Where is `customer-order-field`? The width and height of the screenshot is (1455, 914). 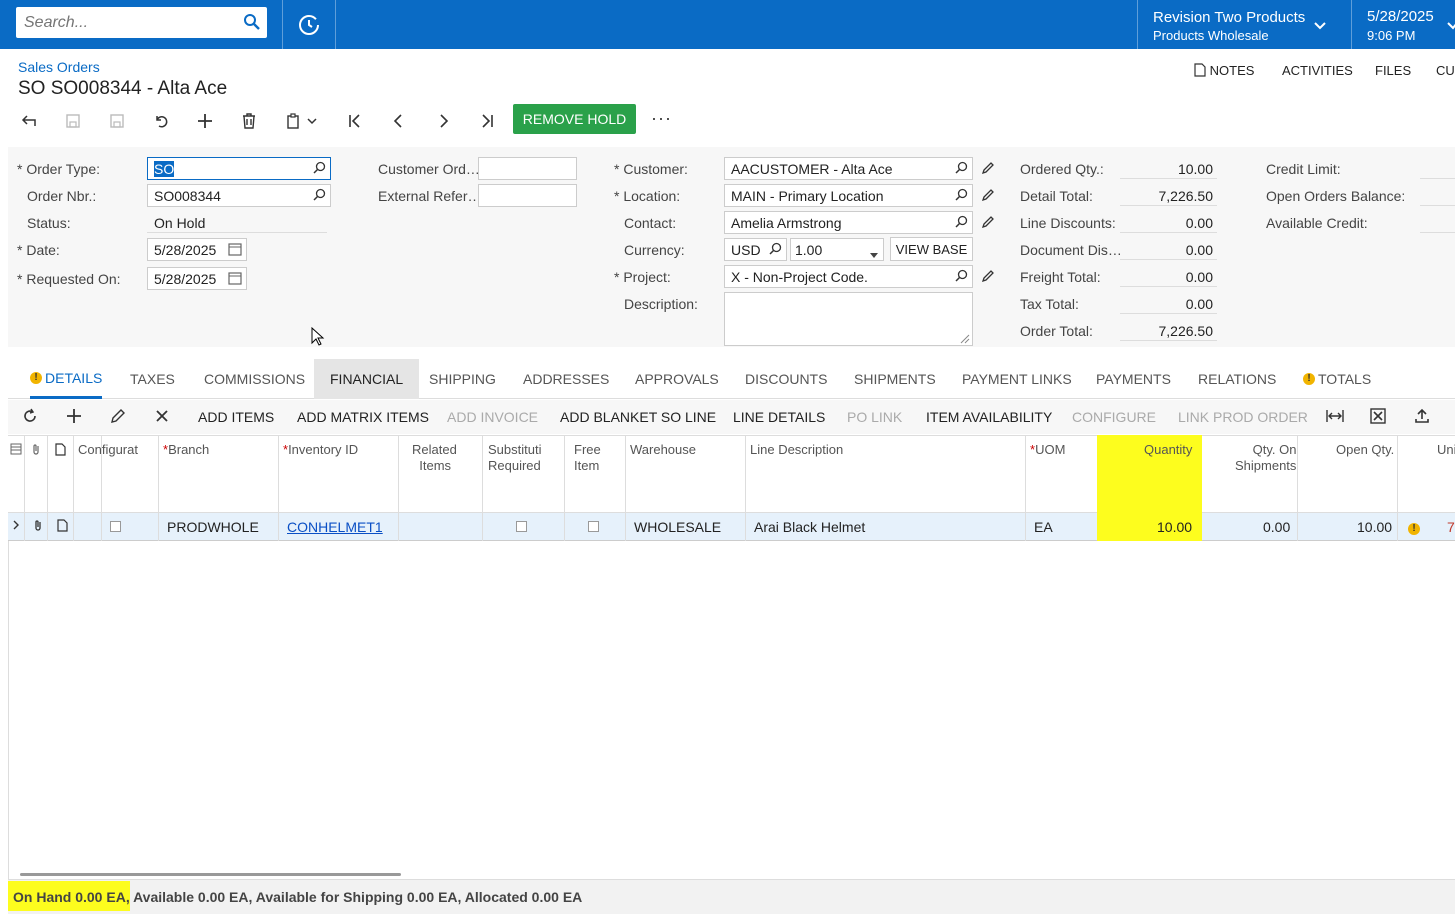 customer-order-field is located at coordinates (527, 168).